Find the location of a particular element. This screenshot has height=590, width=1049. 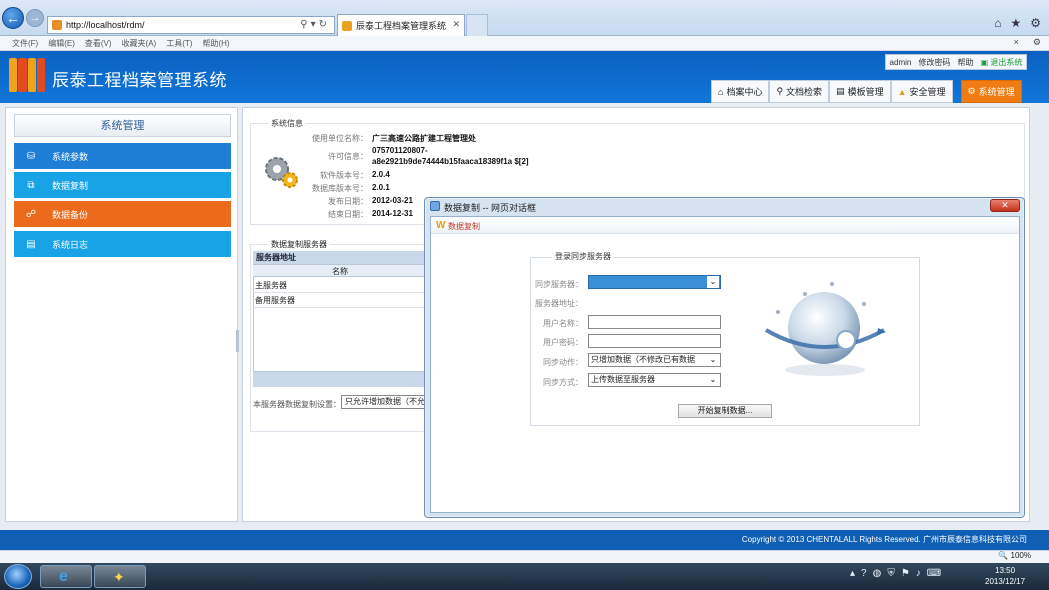

menu-edit: 编辑(E) is located at coordinates (61, 43).